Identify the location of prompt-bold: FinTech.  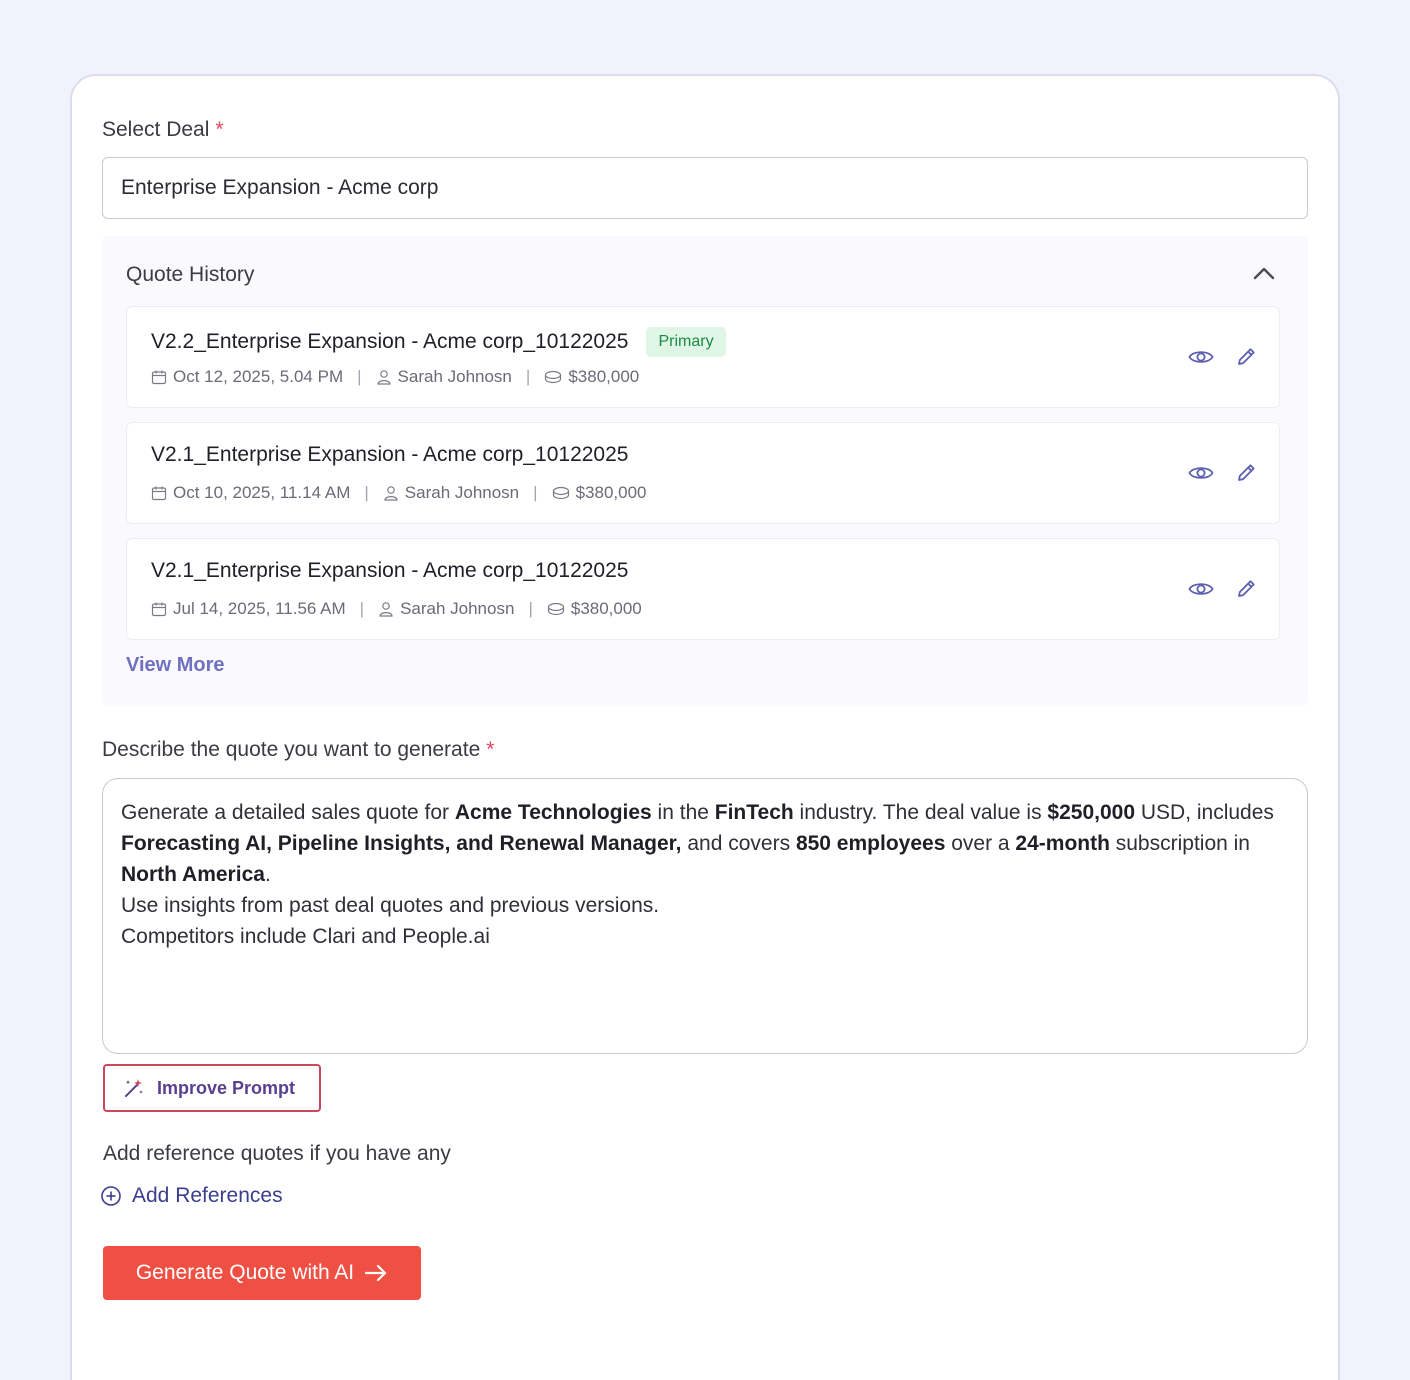
(754, 812).